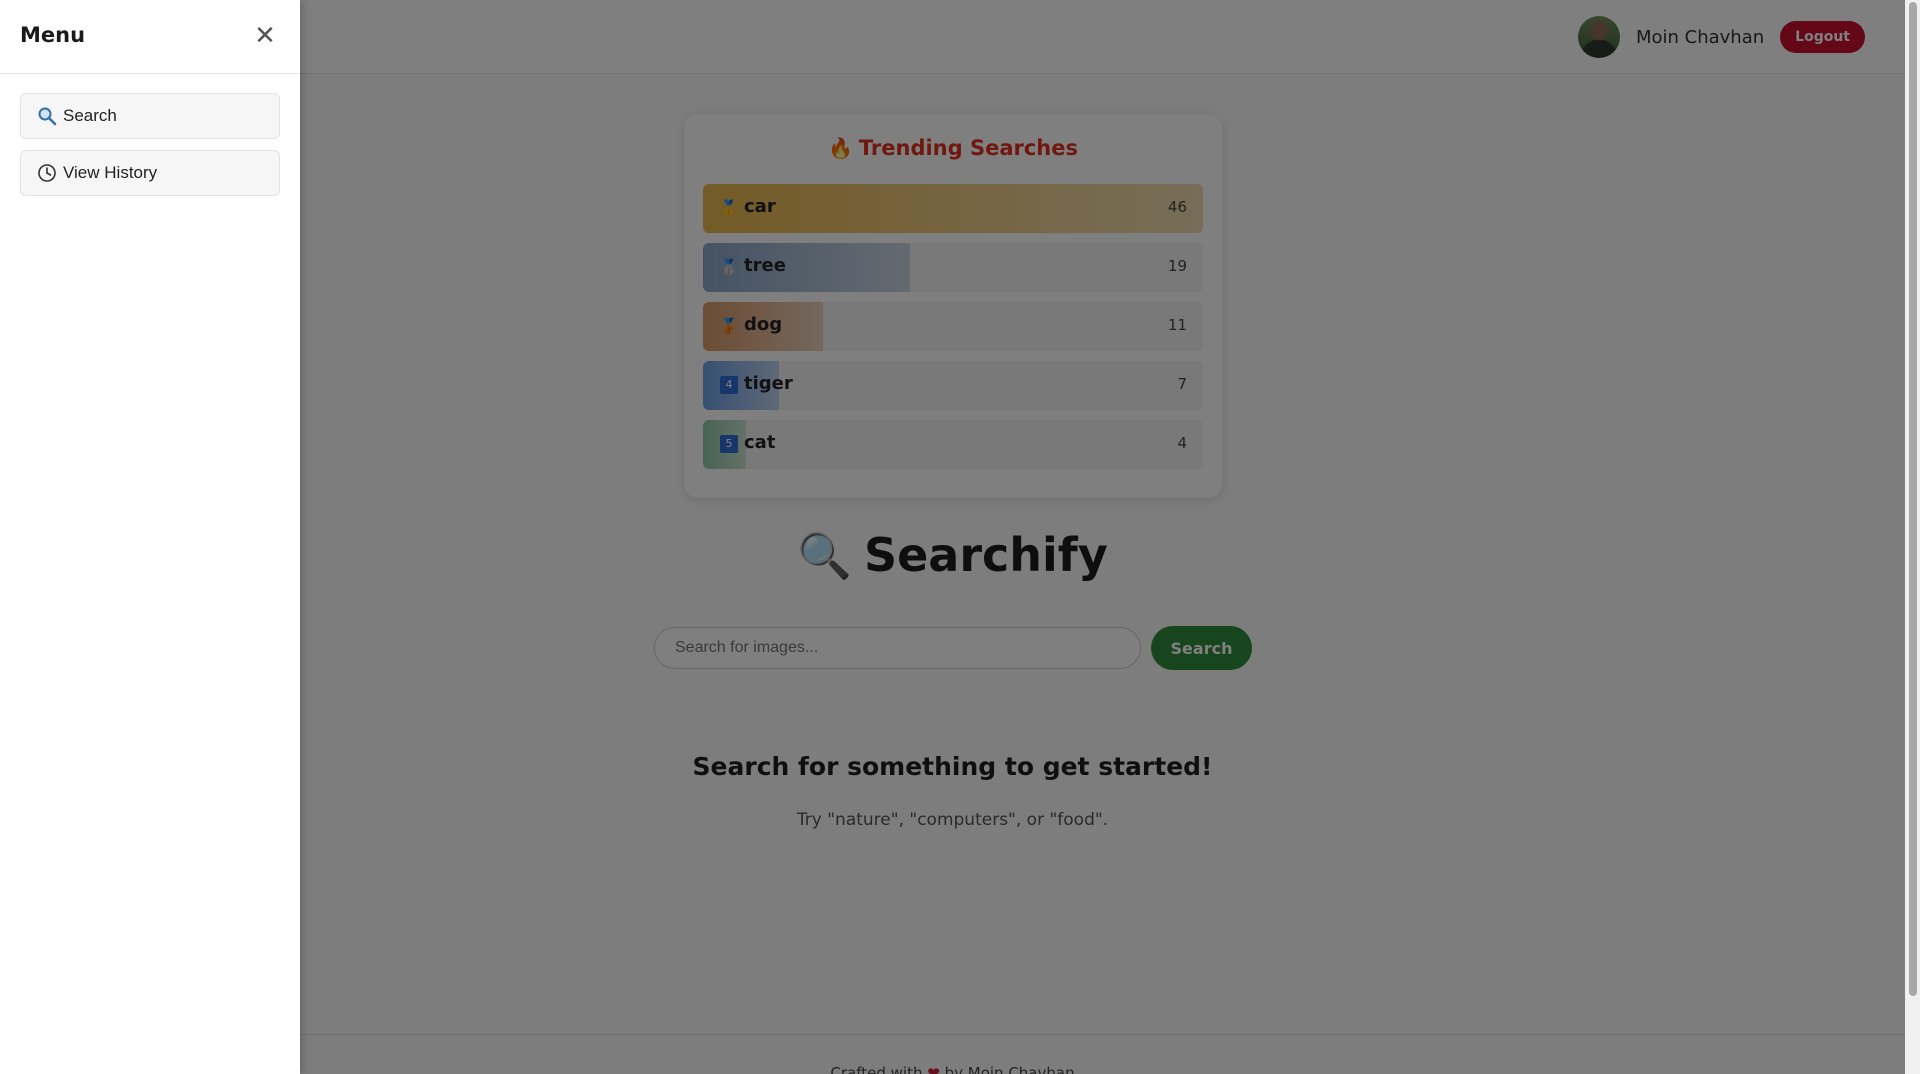 The width and height of the screenshot is (1920, 1074). What do you see at coordinates (47, 173) in the screenshot?
I see `clock-icon` at bounding box center [47, 173].